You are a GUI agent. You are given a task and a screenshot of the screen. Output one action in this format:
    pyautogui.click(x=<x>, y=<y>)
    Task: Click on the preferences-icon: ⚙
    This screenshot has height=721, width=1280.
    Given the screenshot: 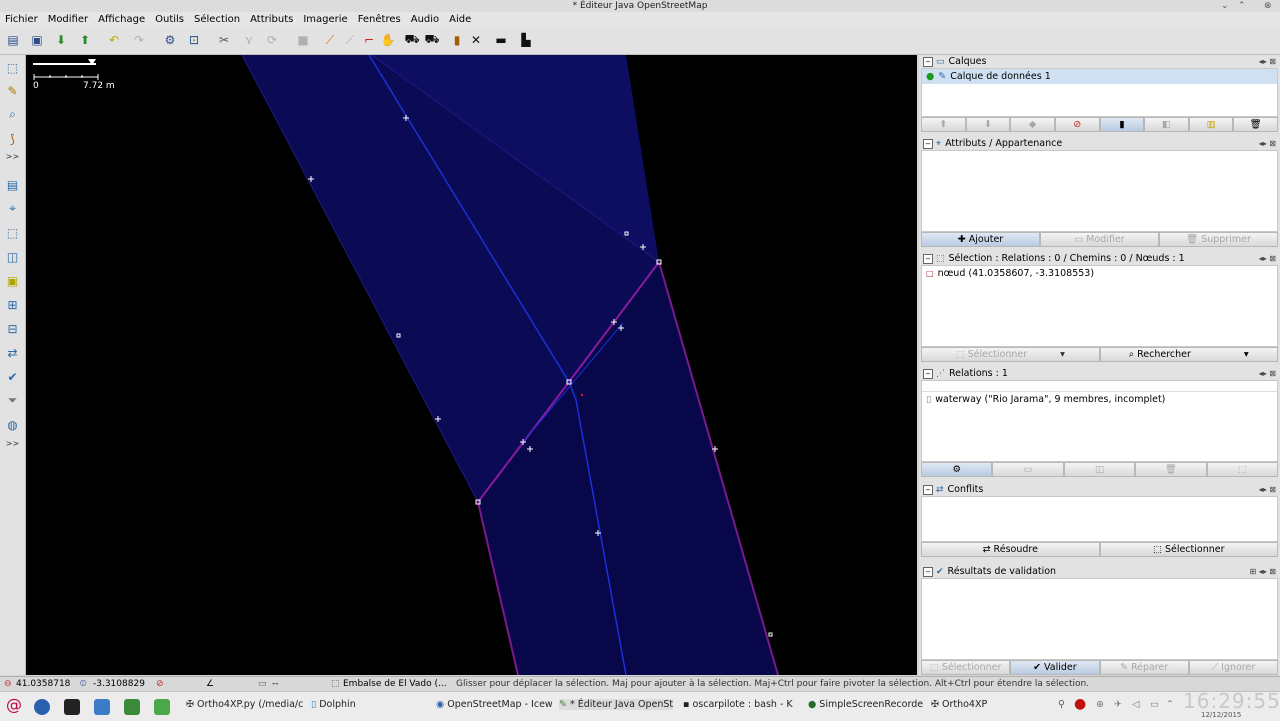 What is the action you would take?
    pyautogui.click(x=170, y=40)
    